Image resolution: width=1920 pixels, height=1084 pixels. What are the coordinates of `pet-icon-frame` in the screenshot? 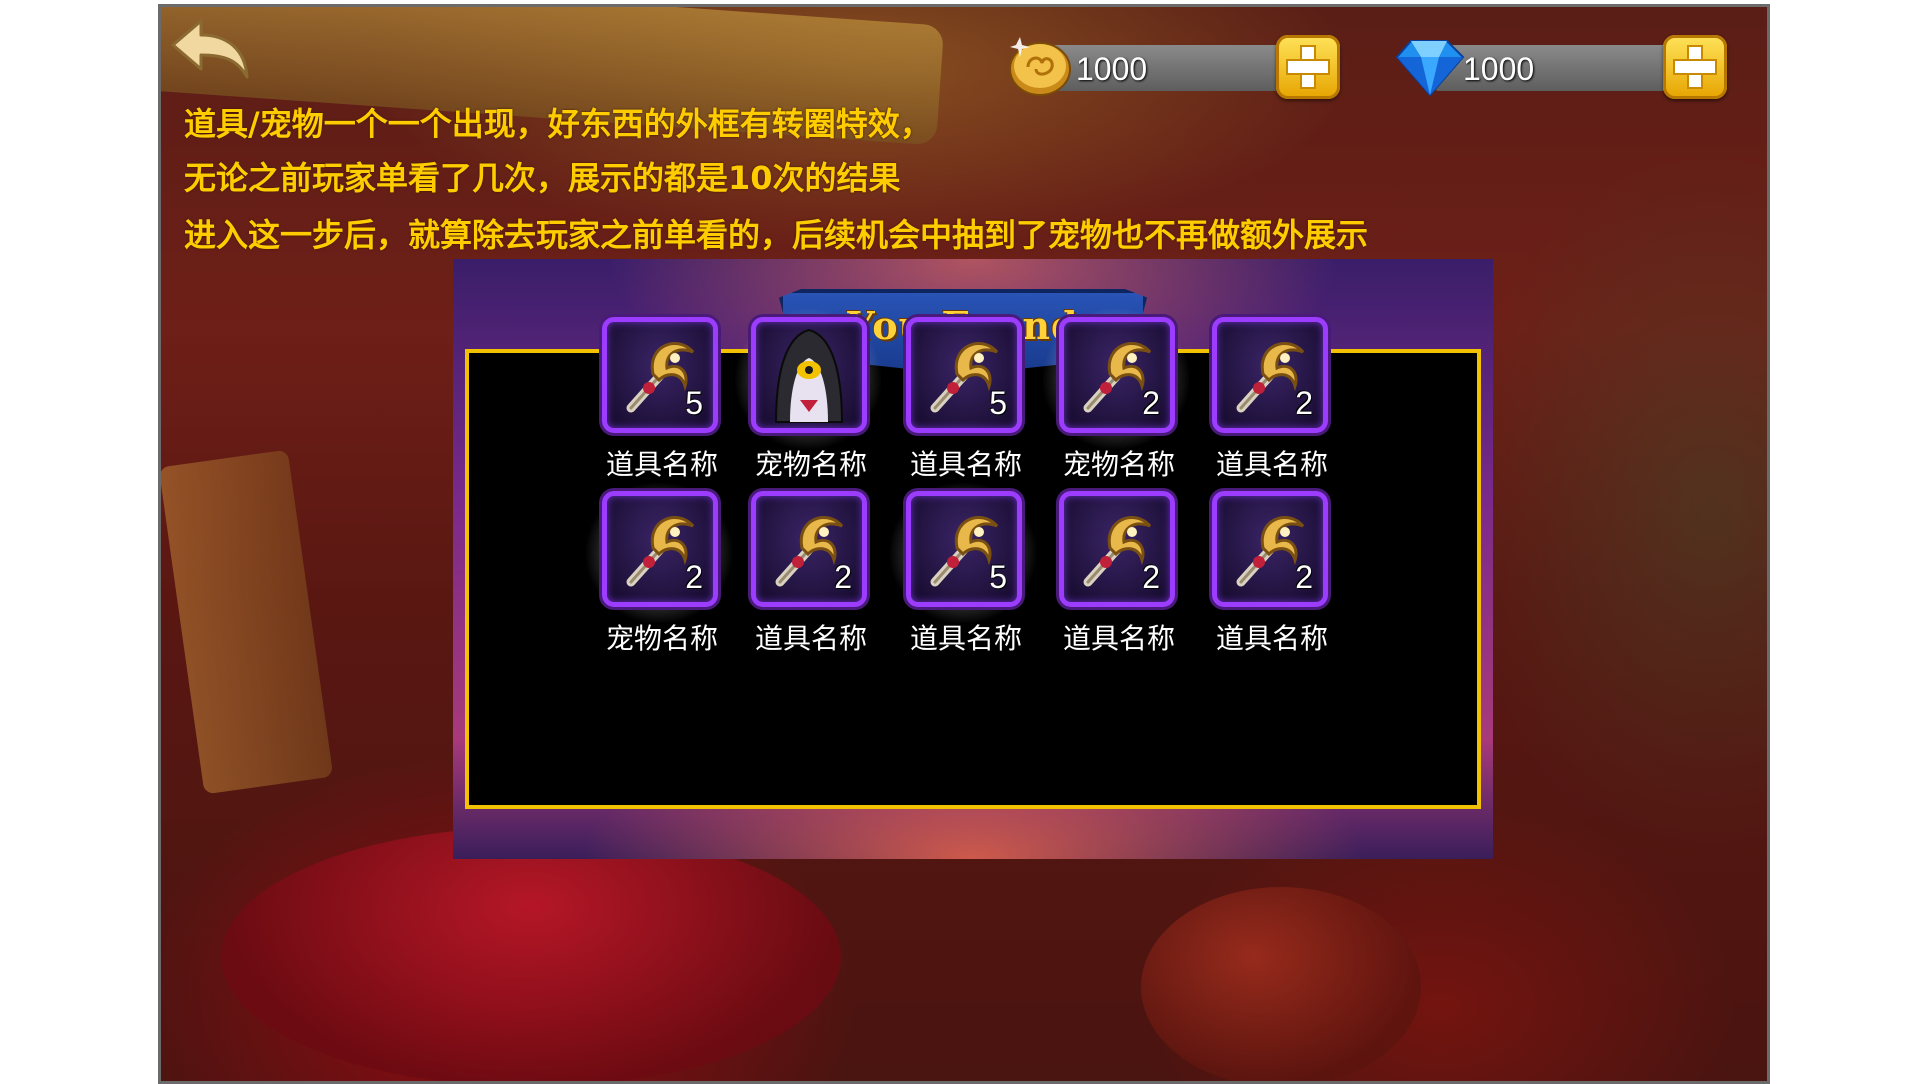 It's located at (809, 375).